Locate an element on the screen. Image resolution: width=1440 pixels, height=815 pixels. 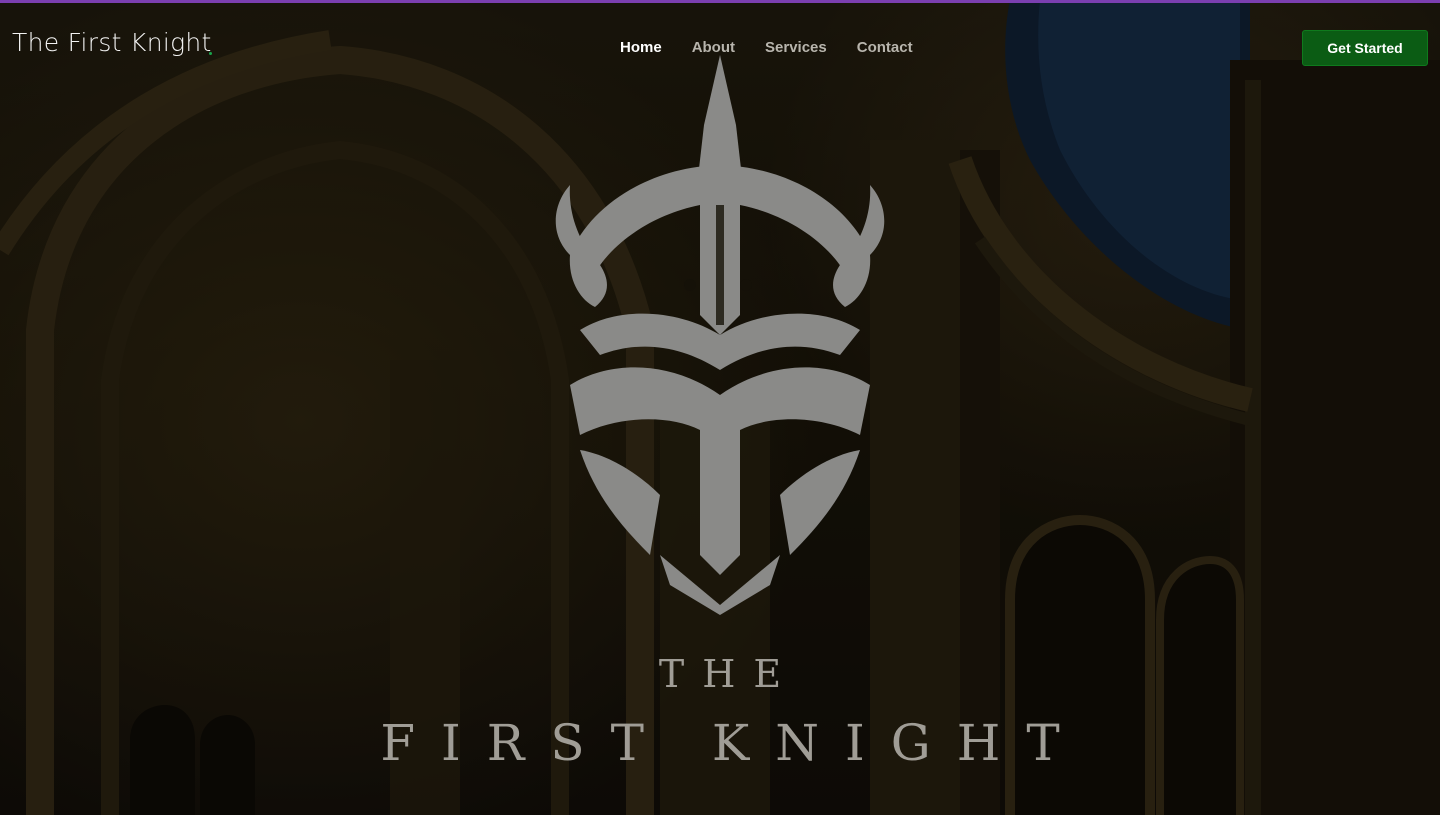
hero-wordmark-the: THE is located at coordinates (729, 674).